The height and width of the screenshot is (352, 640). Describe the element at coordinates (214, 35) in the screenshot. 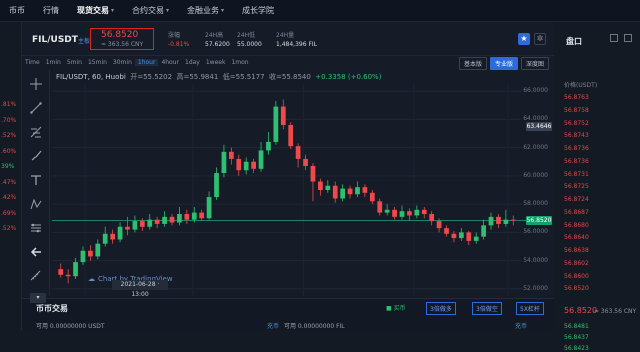

I see `stat-high-label: 24H高` at that location.